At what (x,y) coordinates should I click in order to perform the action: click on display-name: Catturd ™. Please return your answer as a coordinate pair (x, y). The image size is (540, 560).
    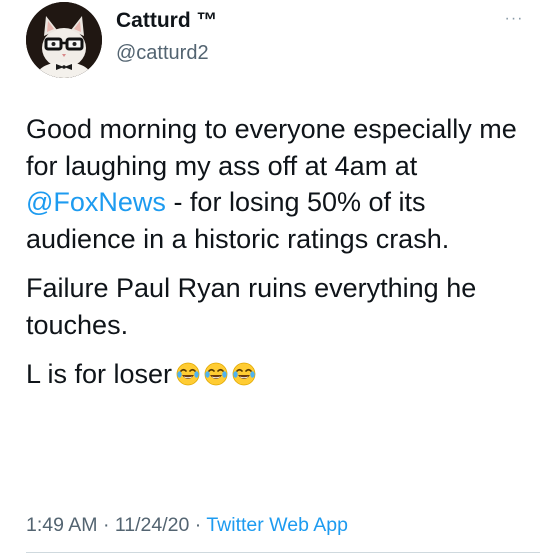
    Looking at the image, I should click on (167, 21).